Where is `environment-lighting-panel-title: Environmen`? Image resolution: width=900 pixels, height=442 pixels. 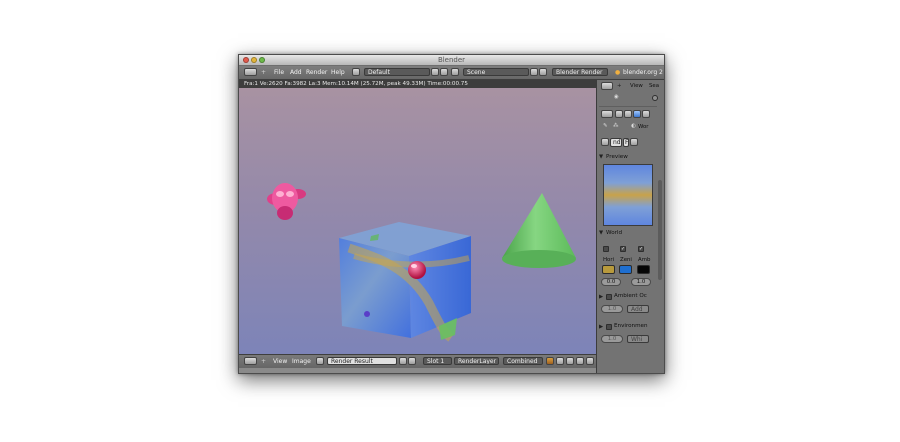
environment-lighting-panel-title: Environmen is located at coordinates (631, 326).